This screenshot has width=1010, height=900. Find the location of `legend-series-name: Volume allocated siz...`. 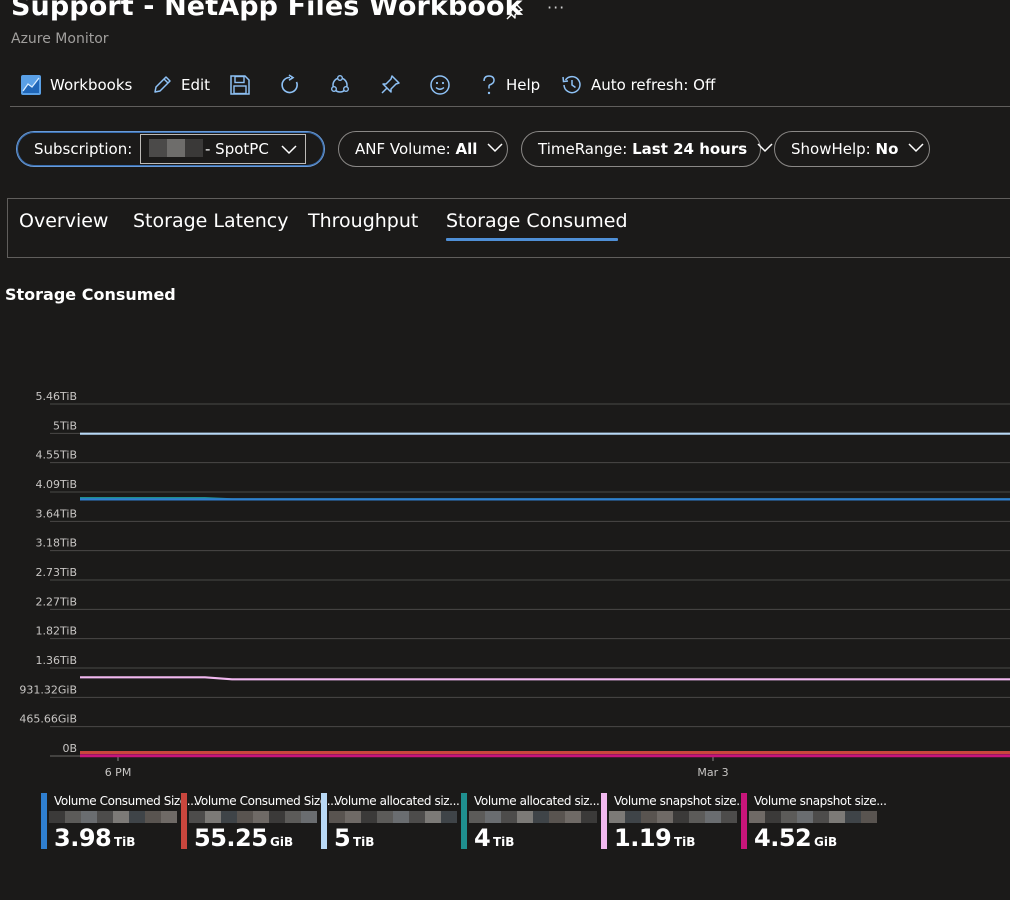

legend-series-name: Volume allocated siz... is located at coordinates (397, 801).